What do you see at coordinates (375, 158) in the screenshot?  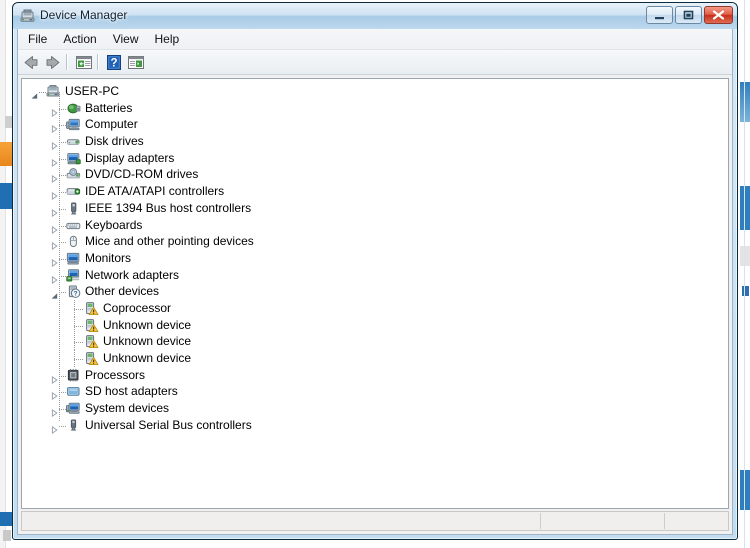 I see `tree-node: Display adapters` at bounding box center [375, 158].